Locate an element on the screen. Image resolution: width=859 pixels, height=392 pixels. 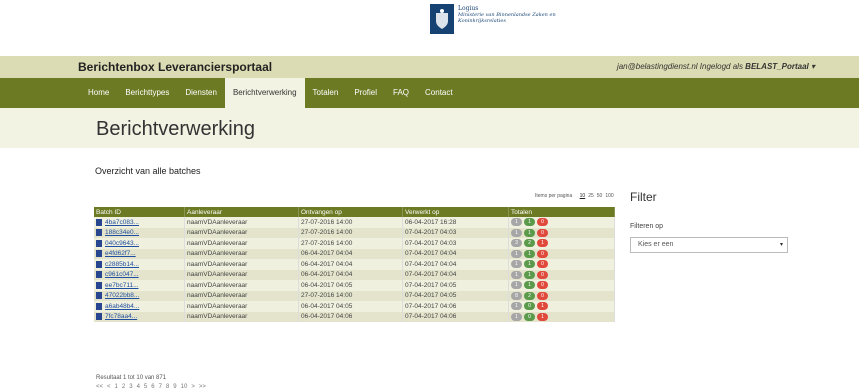
nav-item-berichttypes: Berichttypes is located at coordinates (147, 93).